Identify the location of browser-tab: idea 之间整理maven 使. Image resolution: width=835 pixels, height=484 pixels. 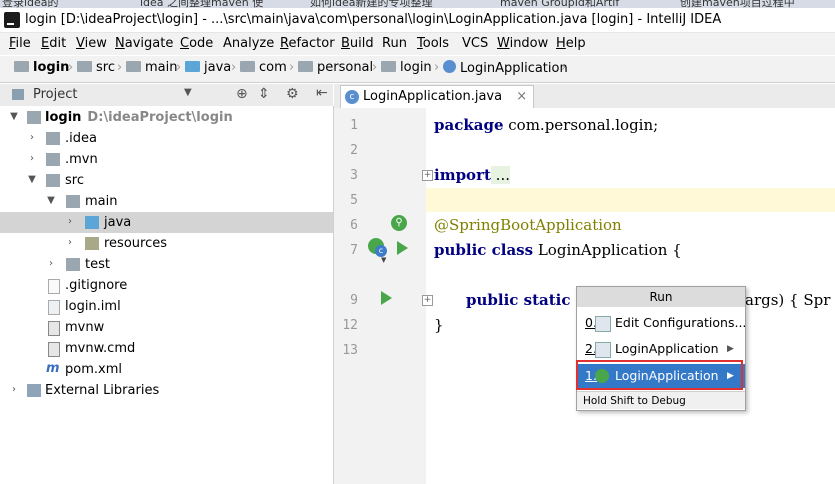
(201, 4).